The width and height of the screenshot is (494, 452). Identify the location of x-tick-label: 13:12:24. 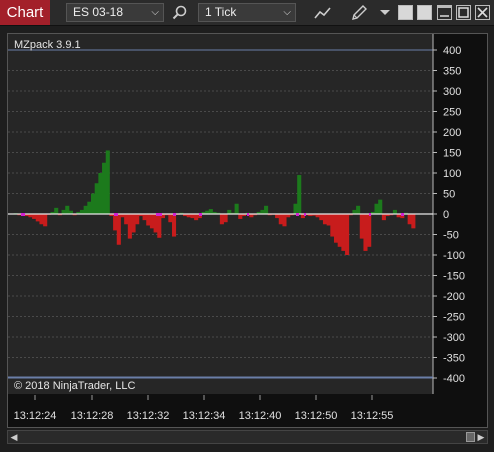
(35, 416).